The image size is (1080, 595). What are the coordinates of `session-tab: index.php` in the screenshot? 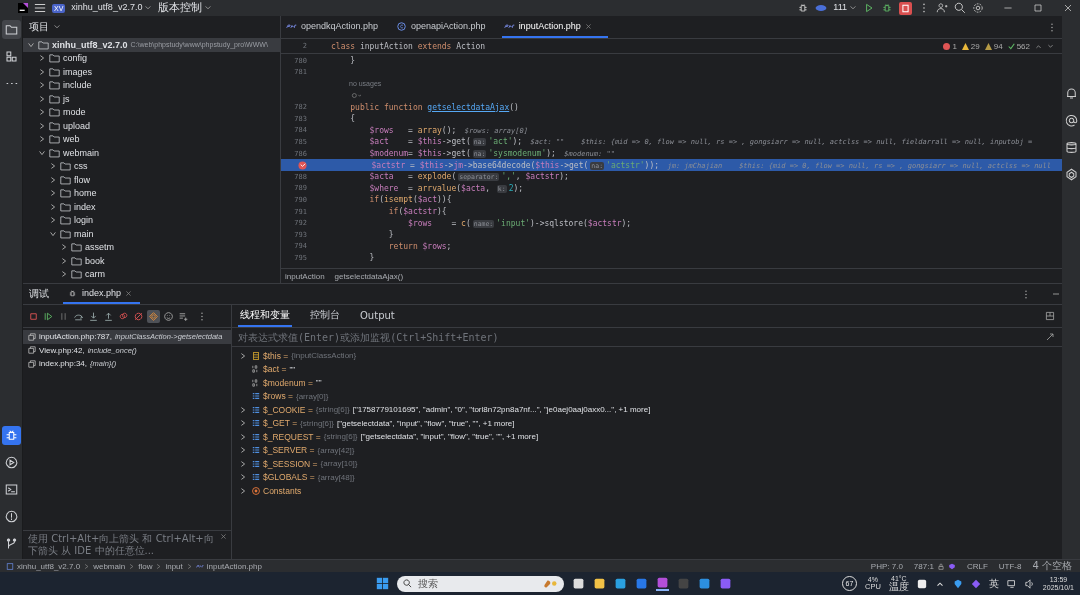 It's located at (102, 294).